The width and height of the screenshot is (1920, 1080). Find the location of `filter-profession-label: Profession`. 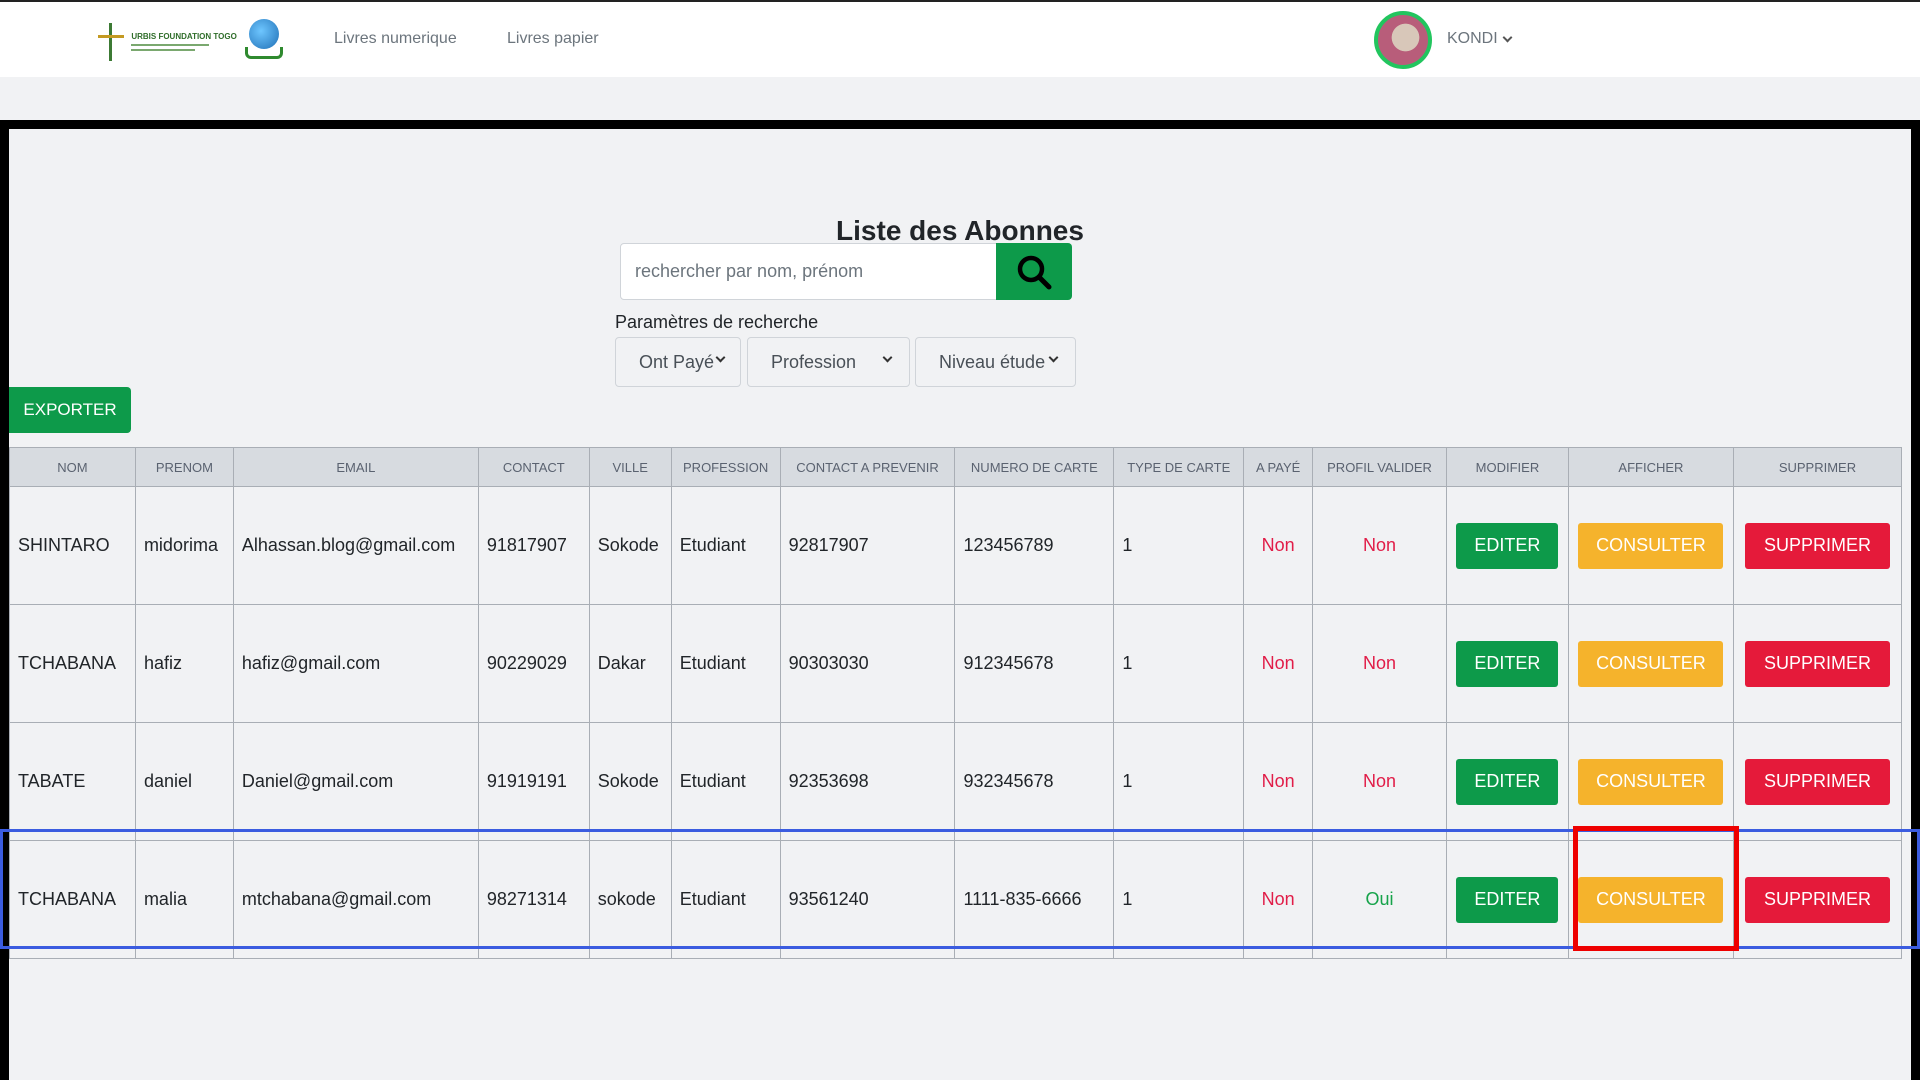

filter-profession-label: Profession is located at coordinates (814, 361).